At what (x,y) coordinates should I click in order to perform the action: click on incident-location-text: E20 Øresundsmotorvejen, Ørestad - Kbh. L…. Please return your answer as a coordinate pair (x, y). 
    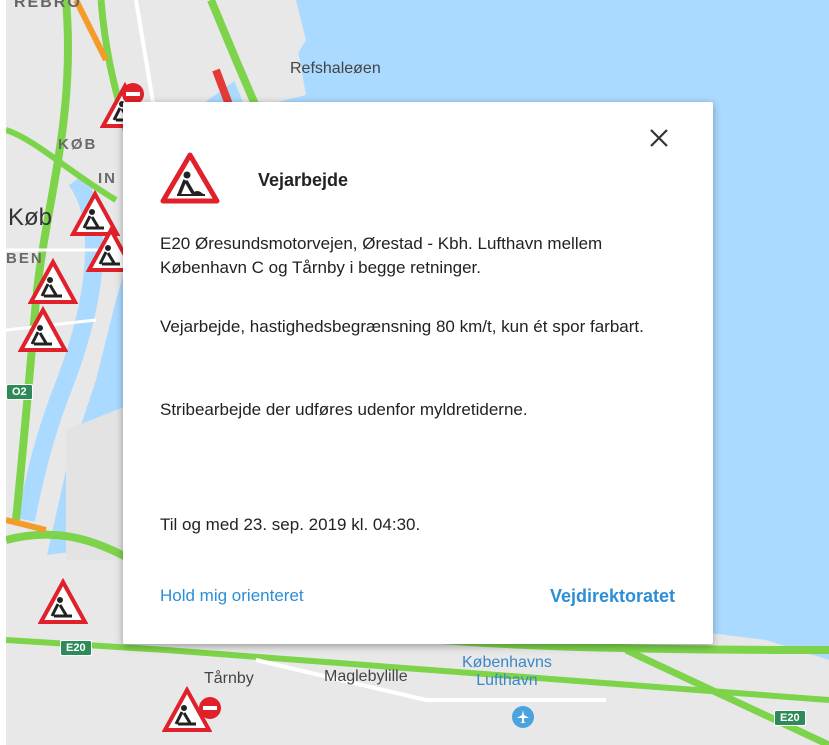
    Looking at the image, I should click on (381, 255).